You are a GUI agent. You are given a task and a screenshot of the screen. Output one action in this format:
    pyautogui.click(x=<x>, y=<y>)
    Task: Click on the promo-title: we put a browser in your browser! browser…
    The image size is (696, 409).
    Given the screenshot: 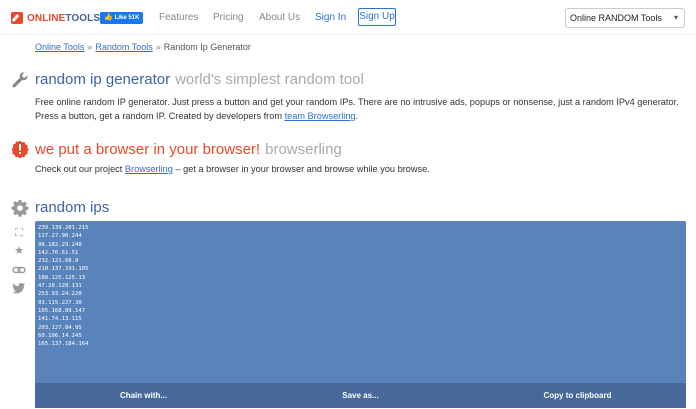 What is the action you would take?
    pyautogui.click(x=188, y=149)
    